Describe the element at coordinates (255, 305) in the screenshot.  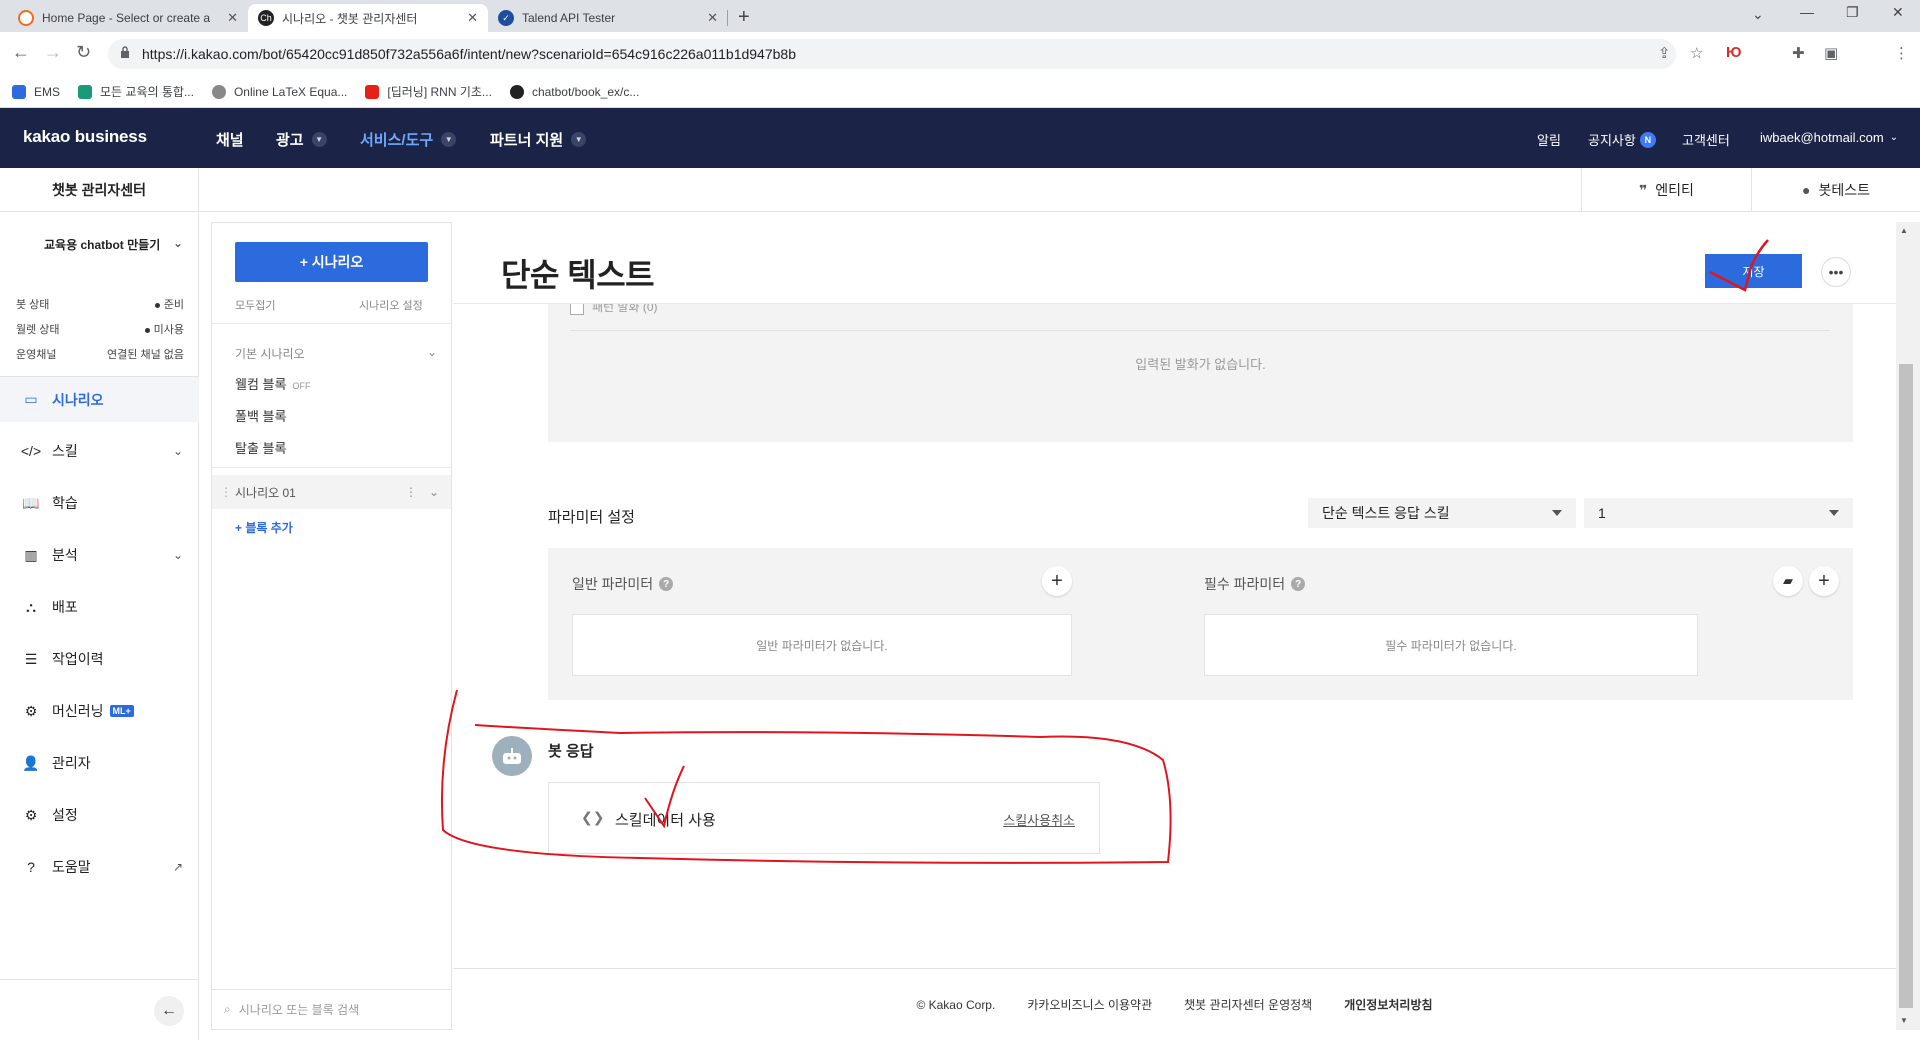
I see `collapse-all-link: 모두접기` at that location.